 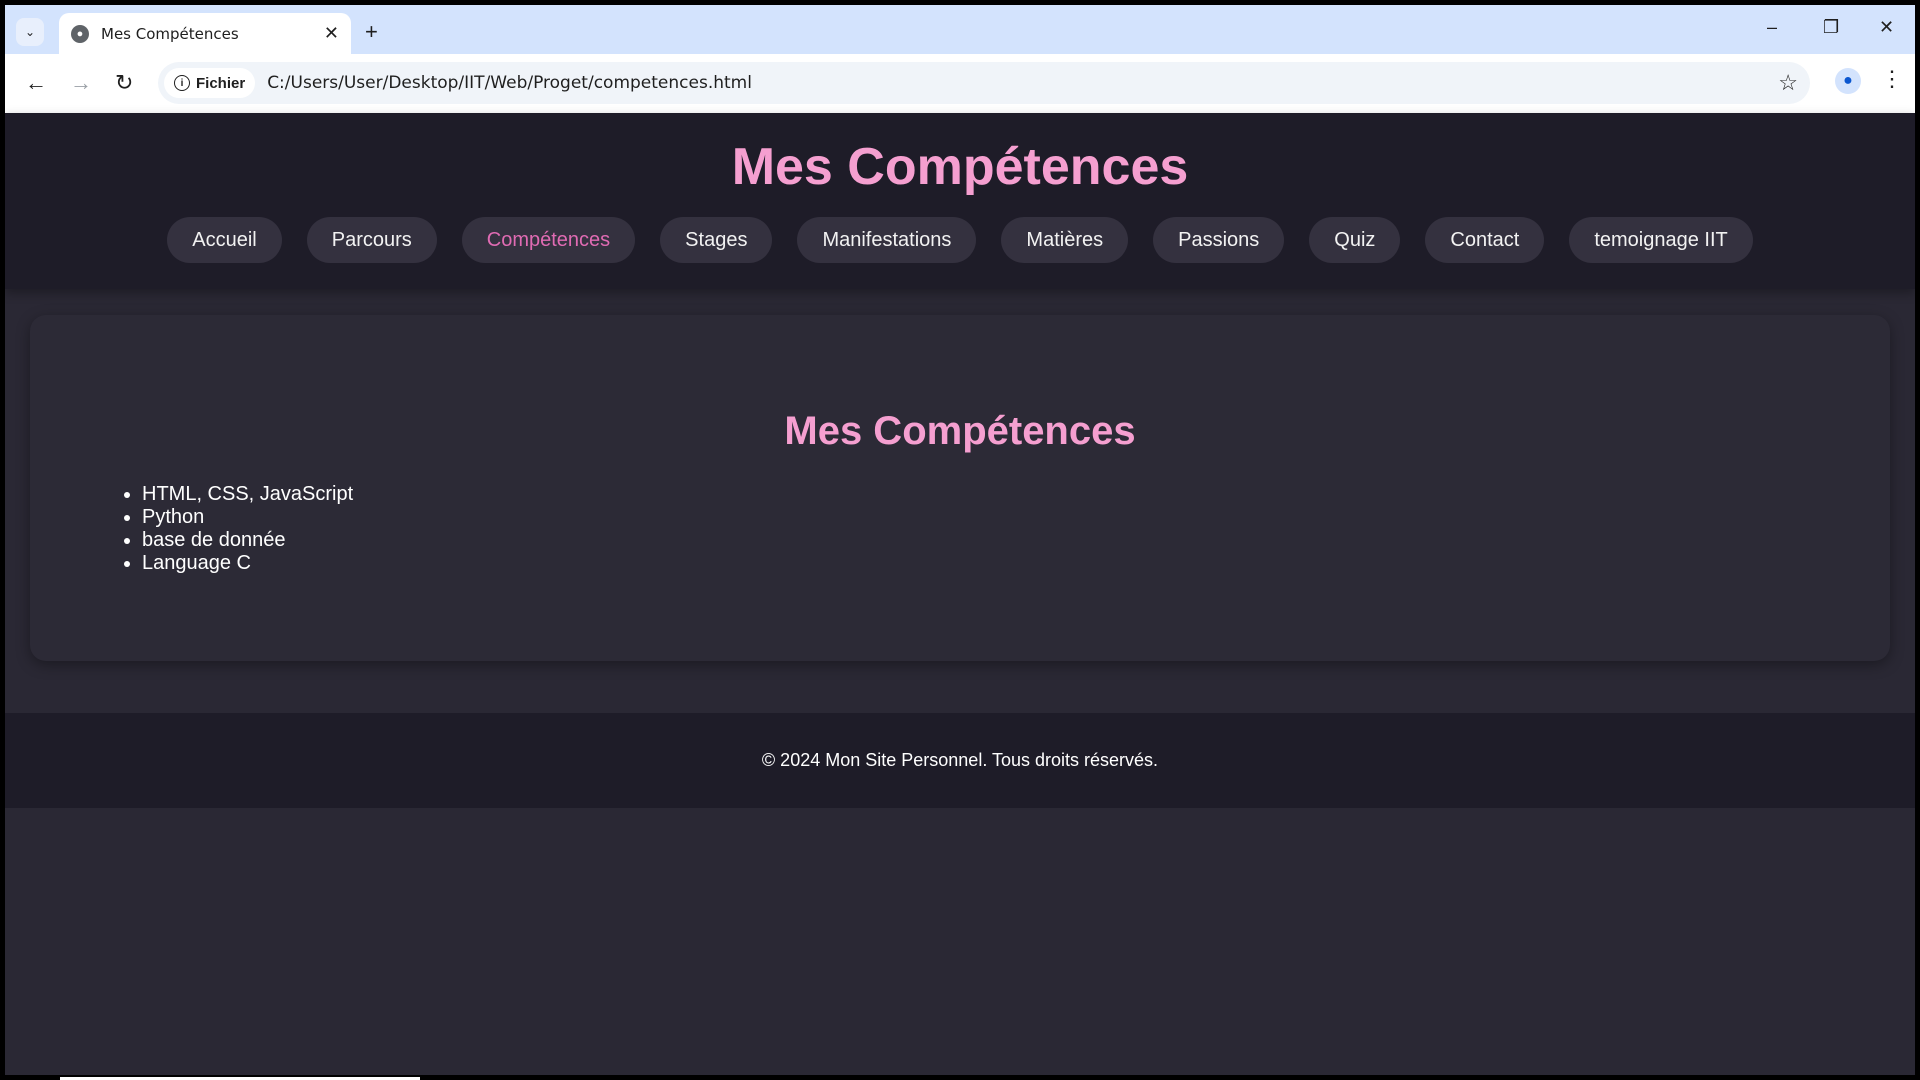 I want to click on nav-link-parcours: Parcours, so click(x=371, y=240).